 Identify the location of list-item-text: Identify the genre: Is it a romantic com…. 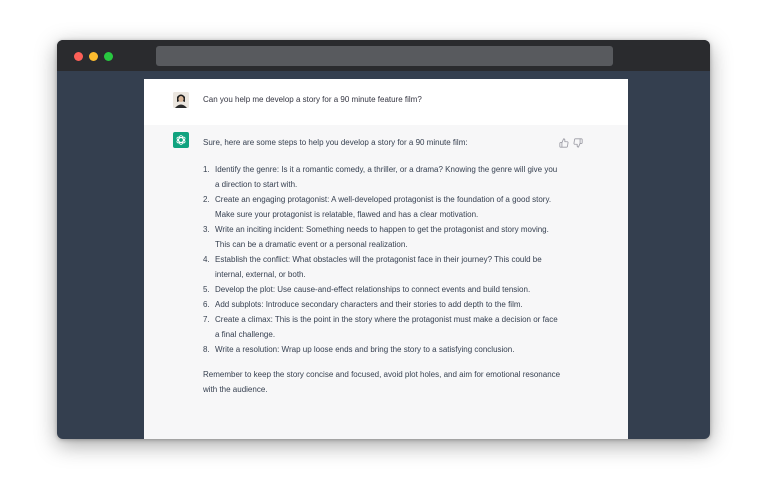
(386, 177).